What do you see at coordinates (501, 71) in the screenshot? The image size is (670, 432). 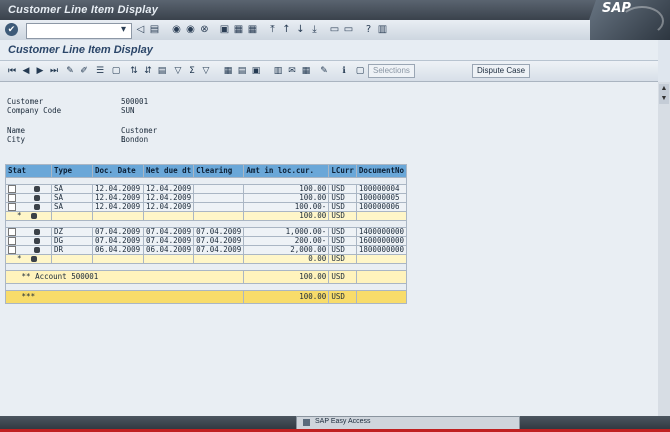 I see `dispute-case-button: Dispute Case` at bounding box center [501, 71].